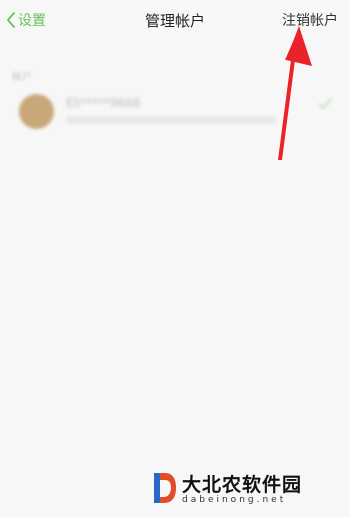 The height and width of the screenshot is (517, 350). What do you see at coordinates (295, 93) in the screenshot?
I see `annotation-arrow` at bounding box center [295, 93].